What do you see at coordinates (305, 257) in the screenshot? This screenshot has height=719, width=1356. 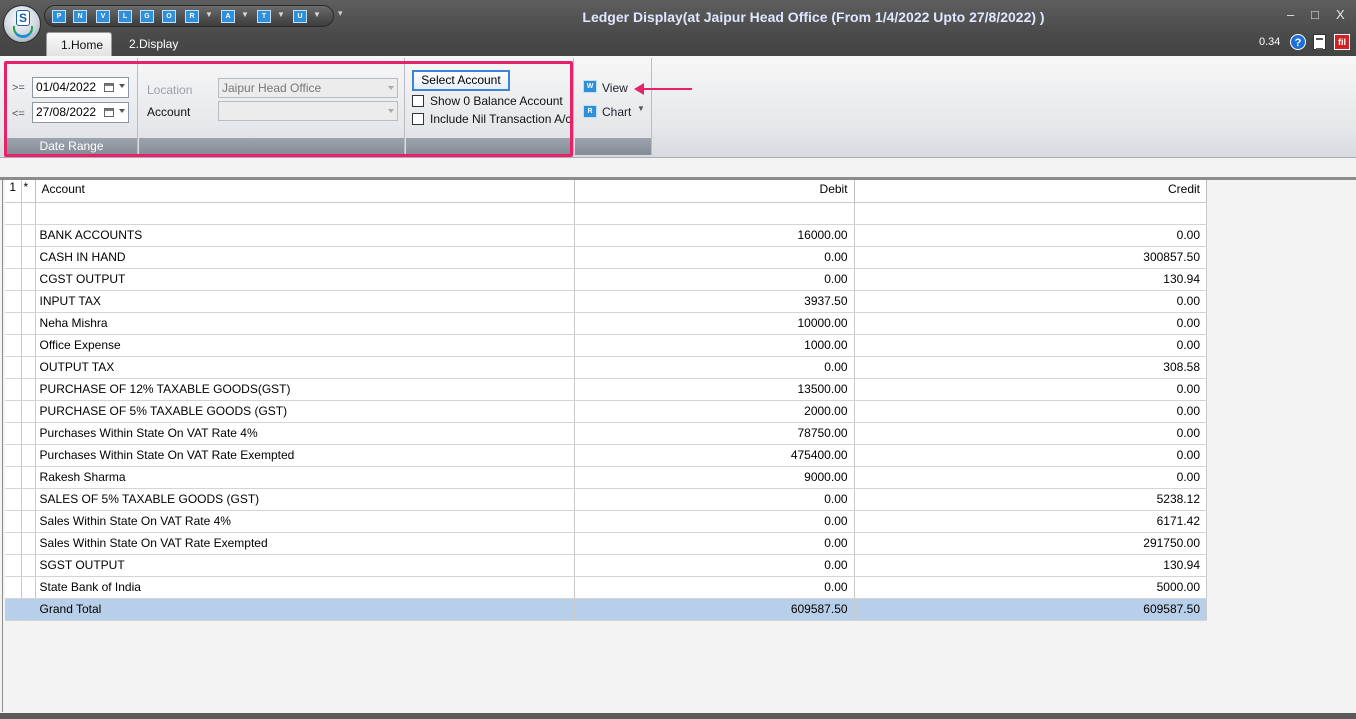 I see `account-cell: CASH IN HAND` at bounding box center [305, 257].